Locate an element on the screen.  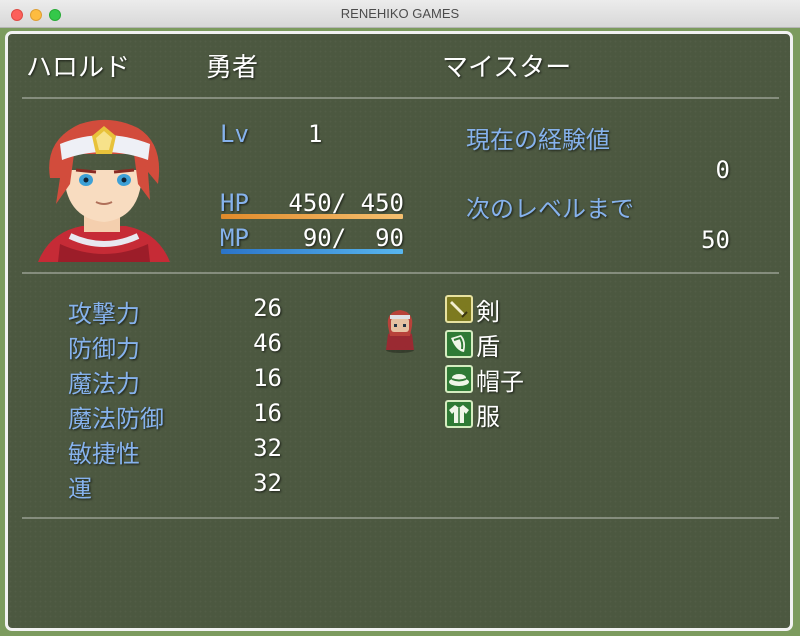
hat-icon is located at coordinates (459, 379).